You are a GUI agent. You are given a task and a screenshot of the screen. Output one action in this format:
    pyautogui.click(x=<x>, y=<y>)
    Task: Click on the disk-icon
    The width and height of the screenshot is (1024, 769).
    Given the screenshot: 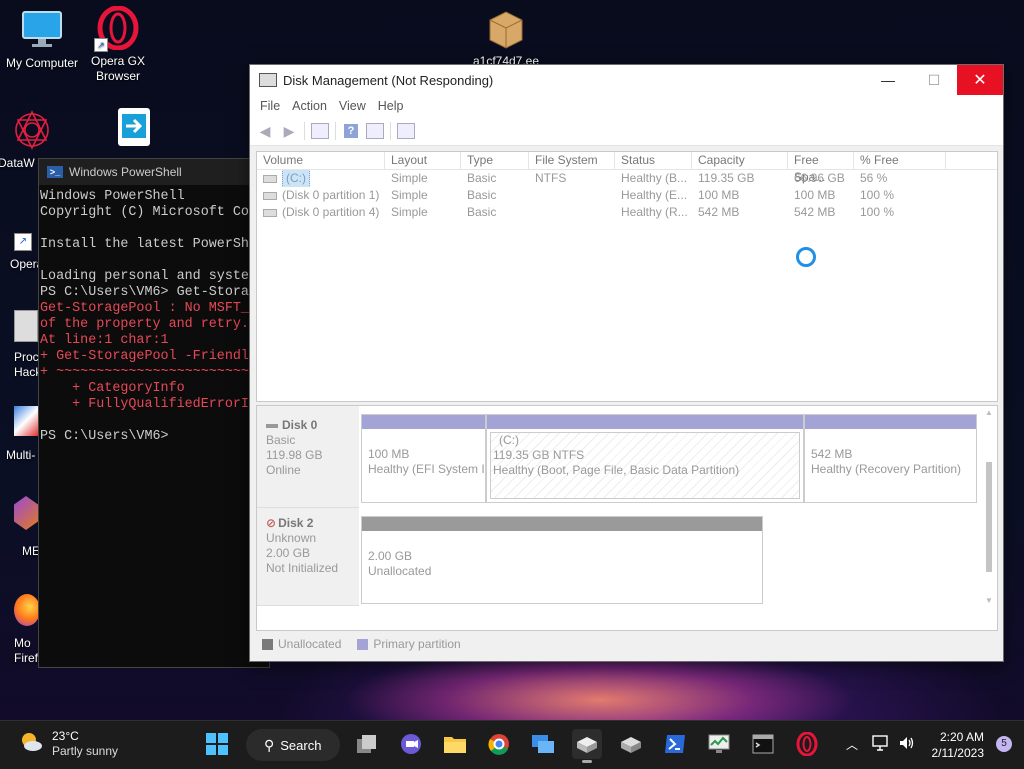 What is the action you would take?
    pyautogui.click(x=272, y=425)
    